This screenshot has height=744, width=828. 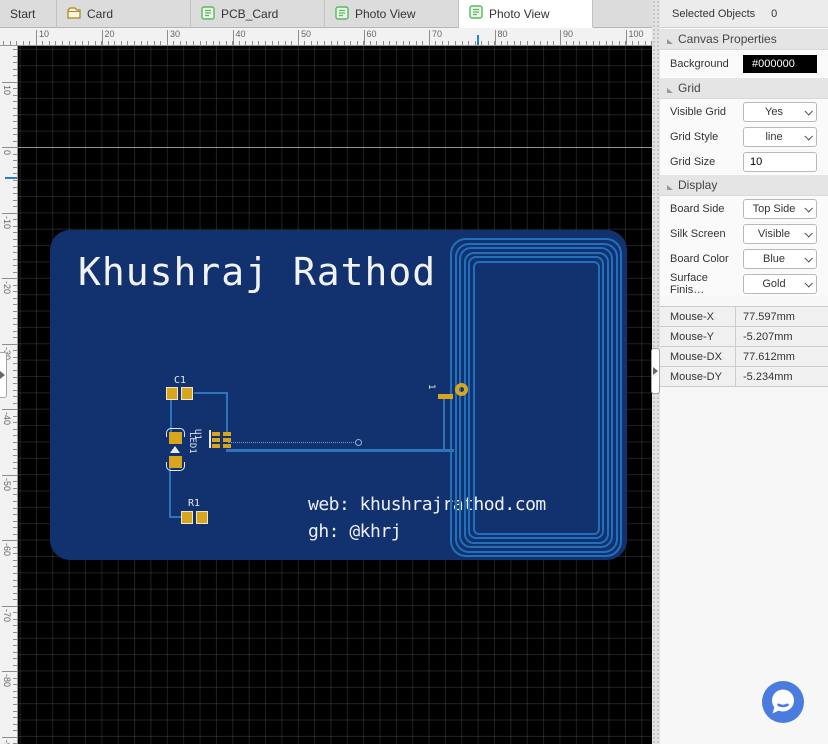 I want to click on folder-icon, so click(x=74, y=14).